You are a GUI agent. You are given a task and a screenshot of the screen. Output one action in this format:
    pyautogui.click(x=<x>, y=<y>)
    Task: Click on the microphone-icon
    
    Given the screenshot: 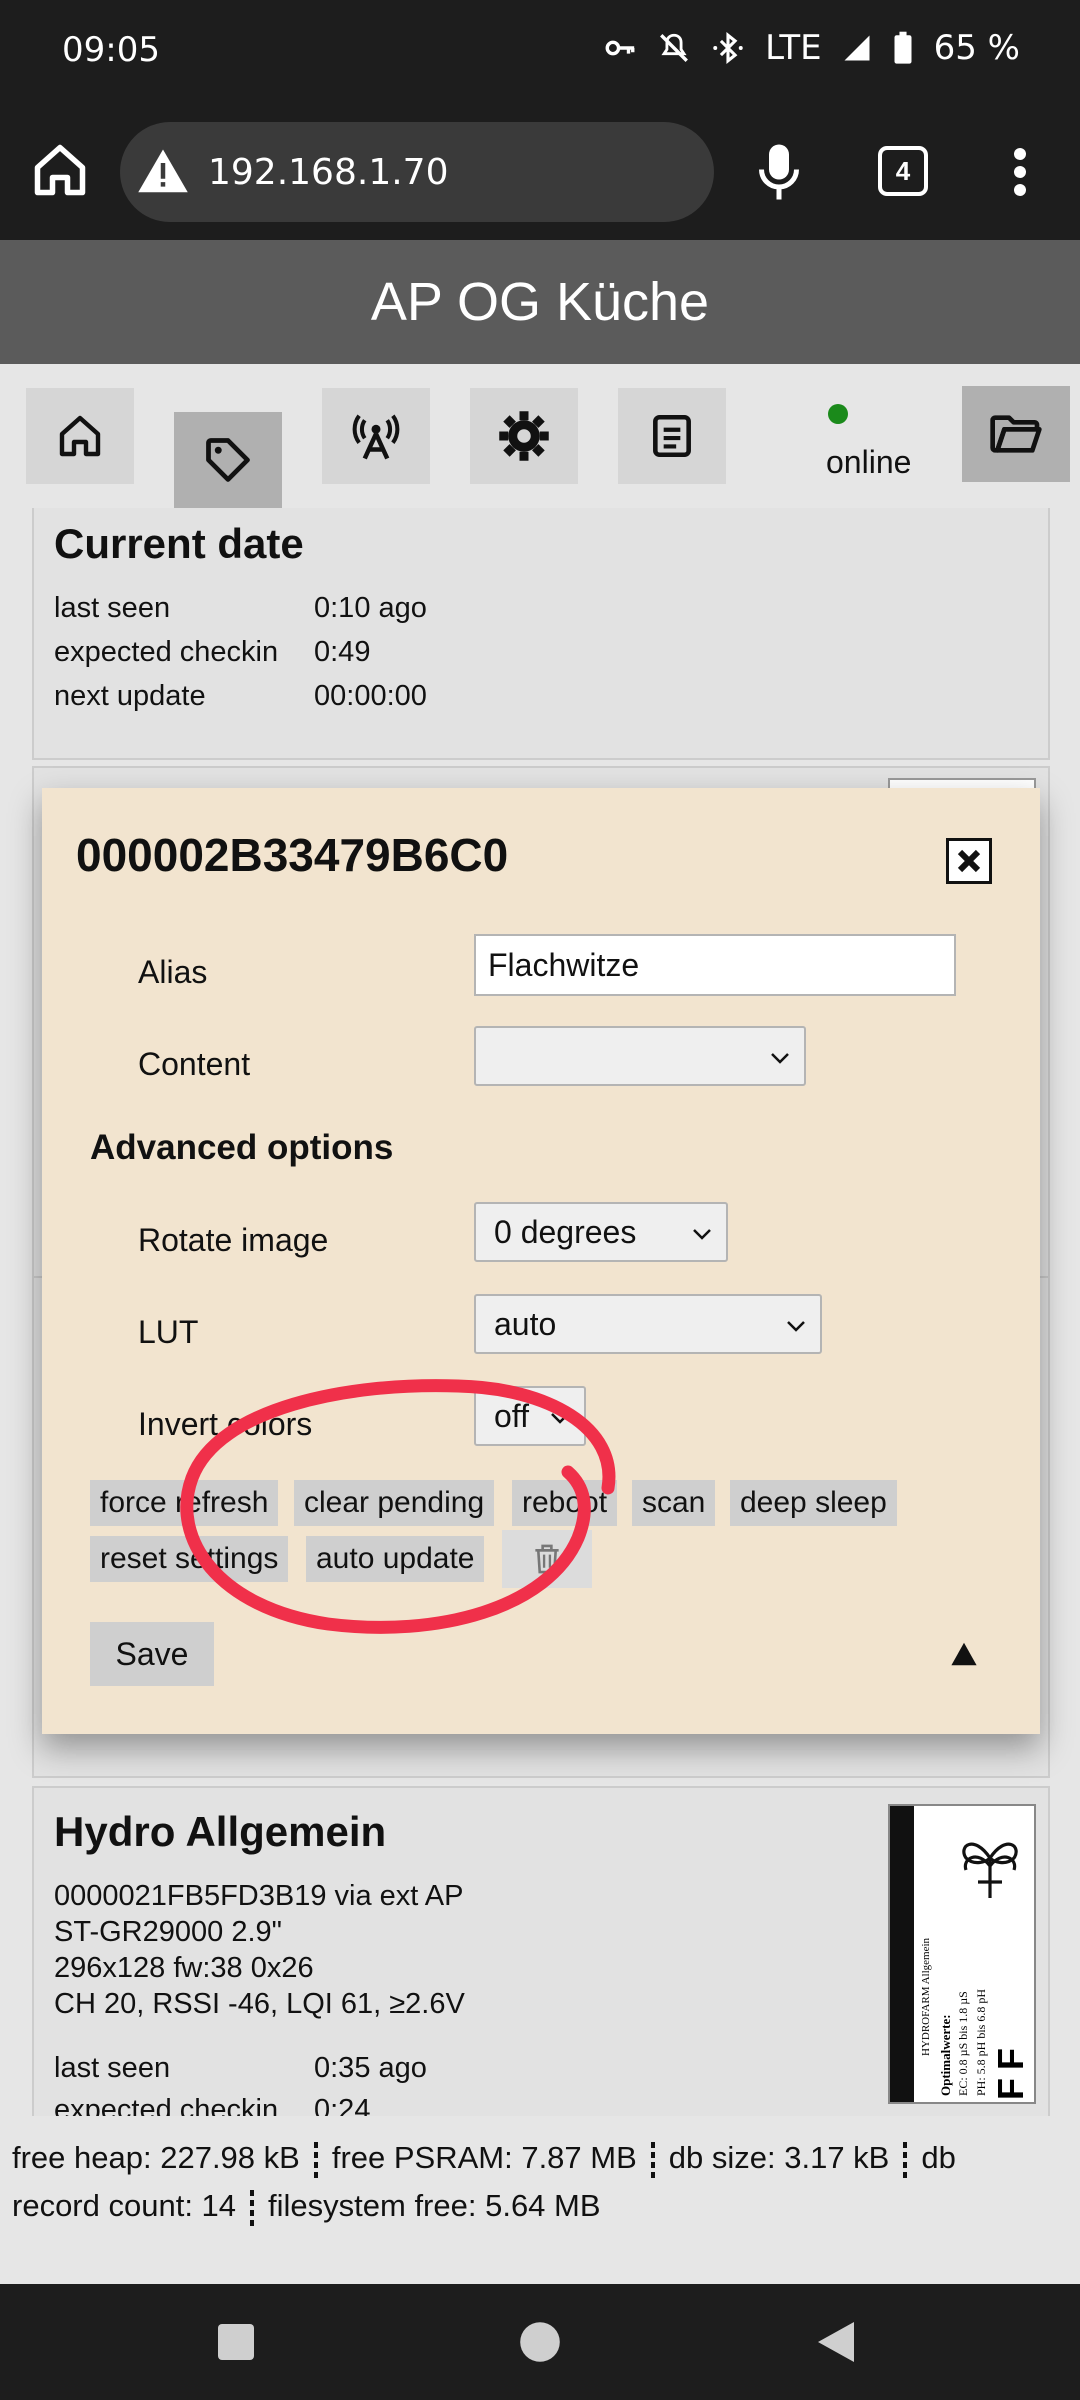 What is the action you would take?
    pyautogui.click(x=779, y=172)
    